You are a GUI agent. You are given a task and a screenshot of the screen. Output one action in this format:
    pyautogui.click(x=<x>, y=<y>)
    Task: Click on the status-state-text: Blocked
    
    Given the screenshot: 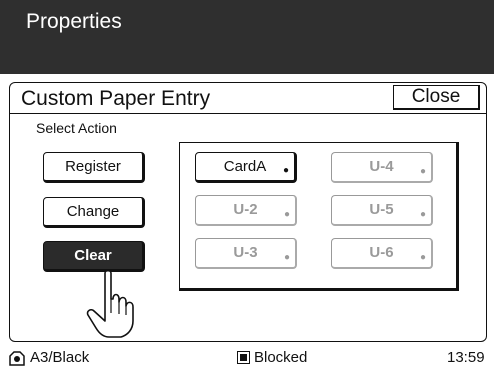 What is the action you would take?
    pyautogui.click(x=281, y=357)
    